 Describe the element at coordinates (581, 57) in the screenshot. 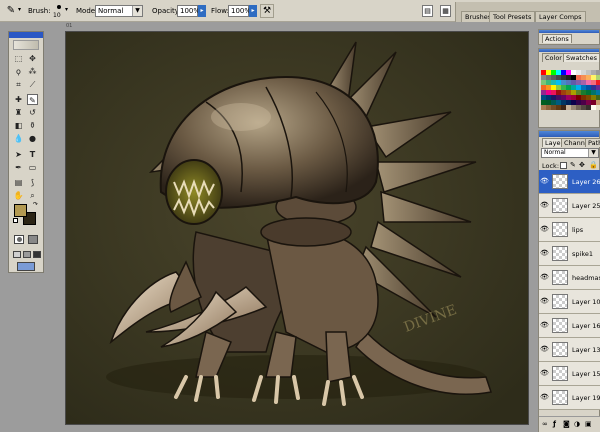

I see `tab-swatches: Swatches` at that location.